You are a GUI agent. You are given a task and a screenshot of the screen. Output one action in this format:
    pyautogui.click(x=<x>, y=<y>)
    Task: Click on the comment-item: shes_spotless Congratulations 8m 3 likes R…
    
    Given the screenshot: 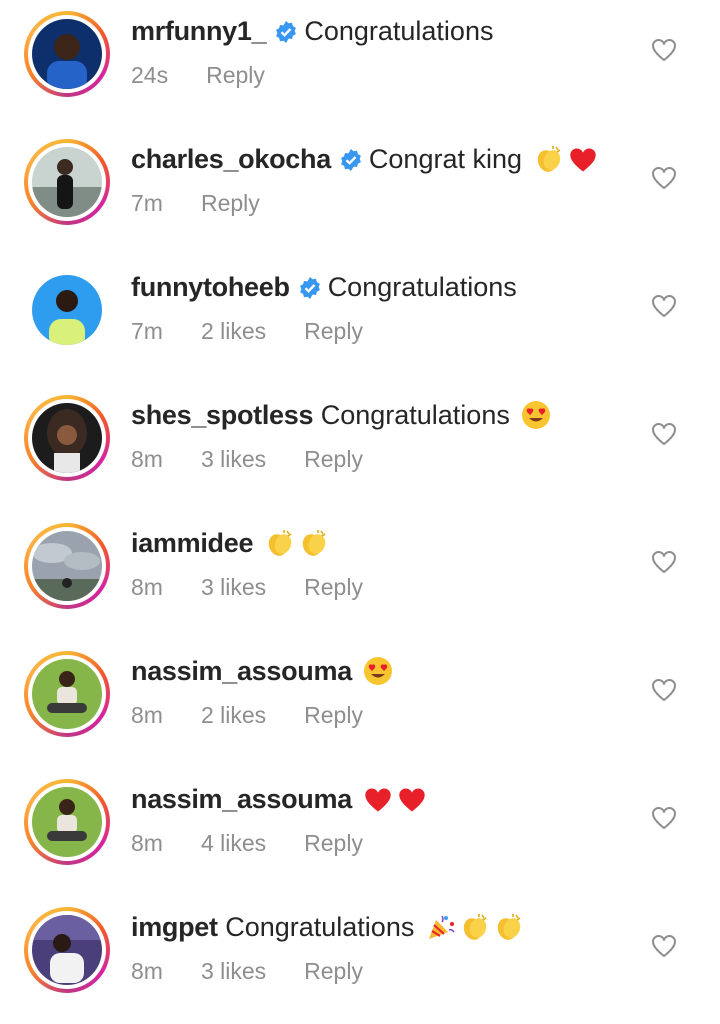 What is the action you would take?
    pyautogui.click(x=360, y=448)
    